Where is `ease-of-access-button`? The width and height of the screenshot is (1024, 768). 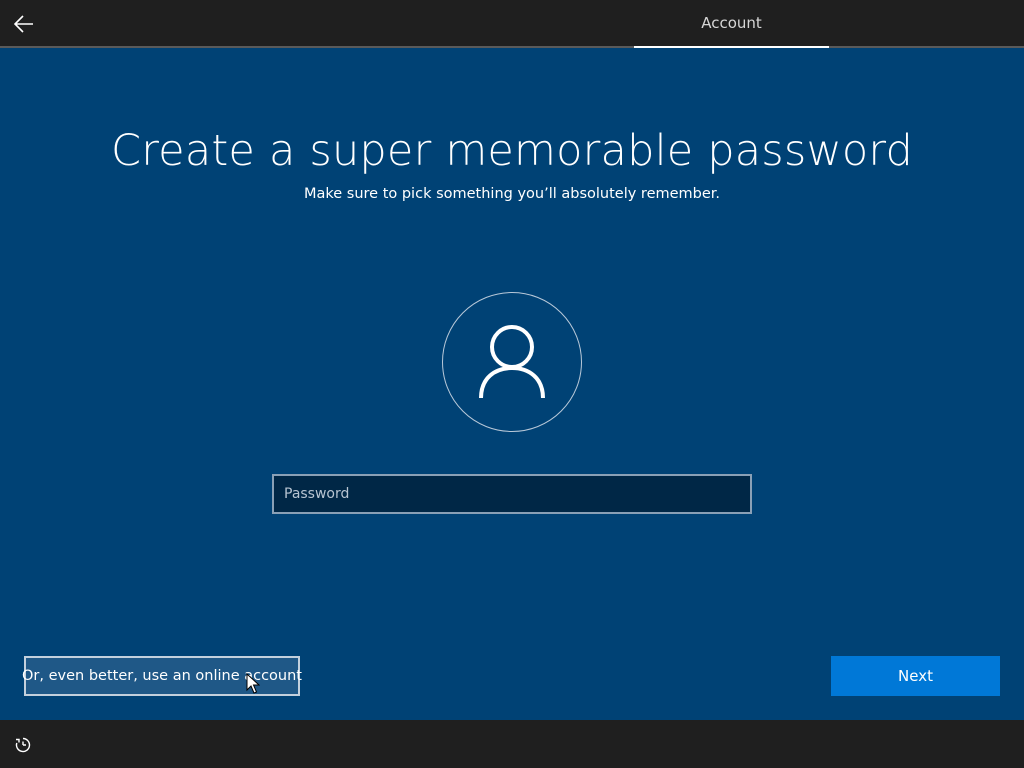 ease-of-access-button is located at coordinates (23, 745).